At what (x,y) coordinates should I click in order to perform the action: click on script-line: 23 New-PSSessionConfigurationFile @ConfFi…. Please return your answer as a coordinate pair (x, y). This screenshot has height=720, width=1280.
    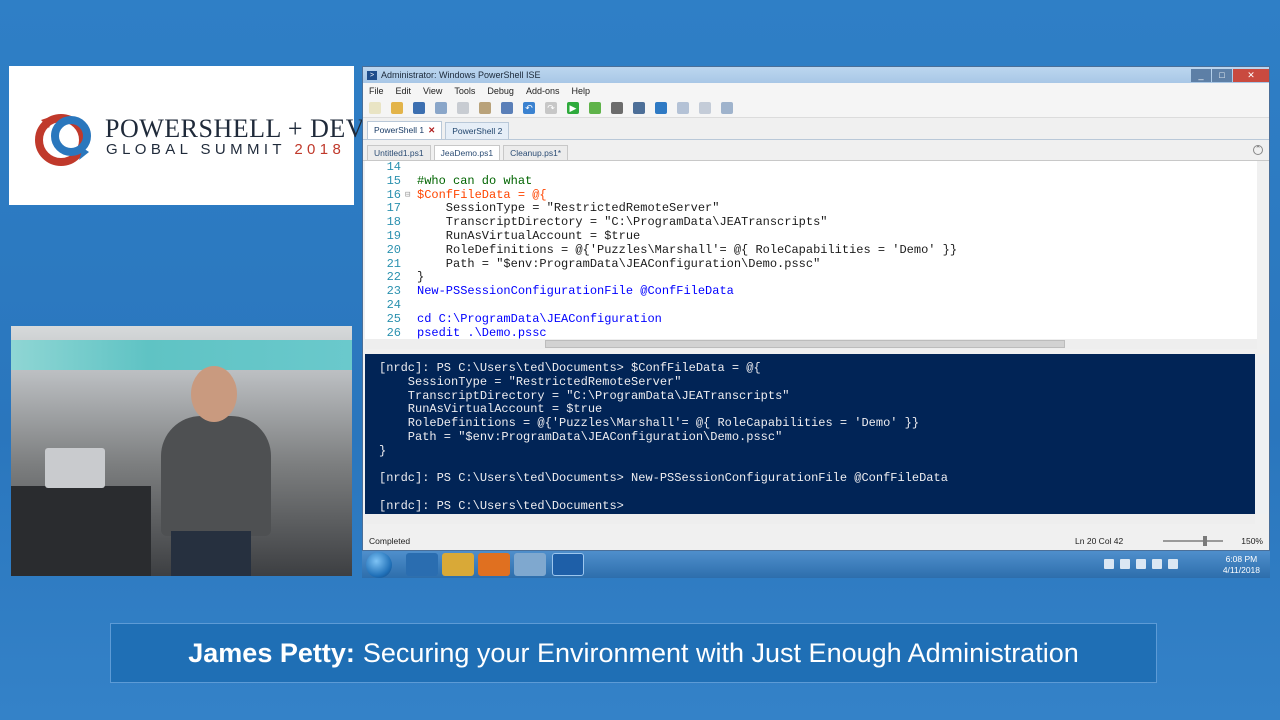
    Looking at the image, I should click on (811, 291).